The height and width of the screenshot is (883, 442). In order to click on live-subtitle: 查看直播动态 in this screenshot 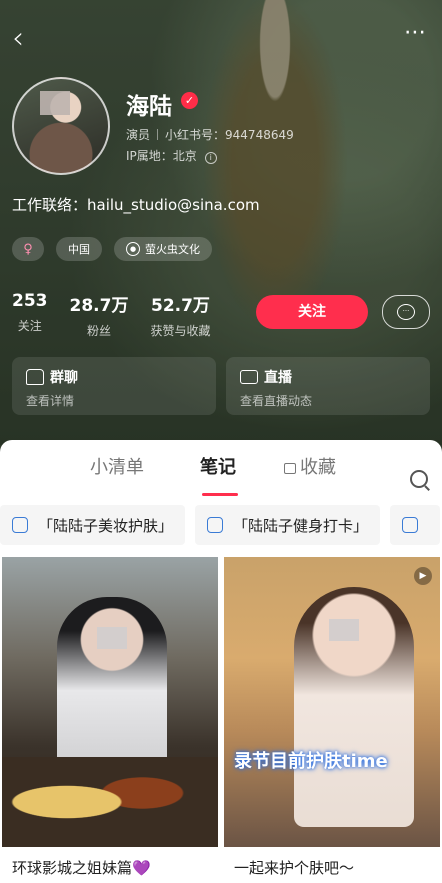, I will do `click(276, 401)`.